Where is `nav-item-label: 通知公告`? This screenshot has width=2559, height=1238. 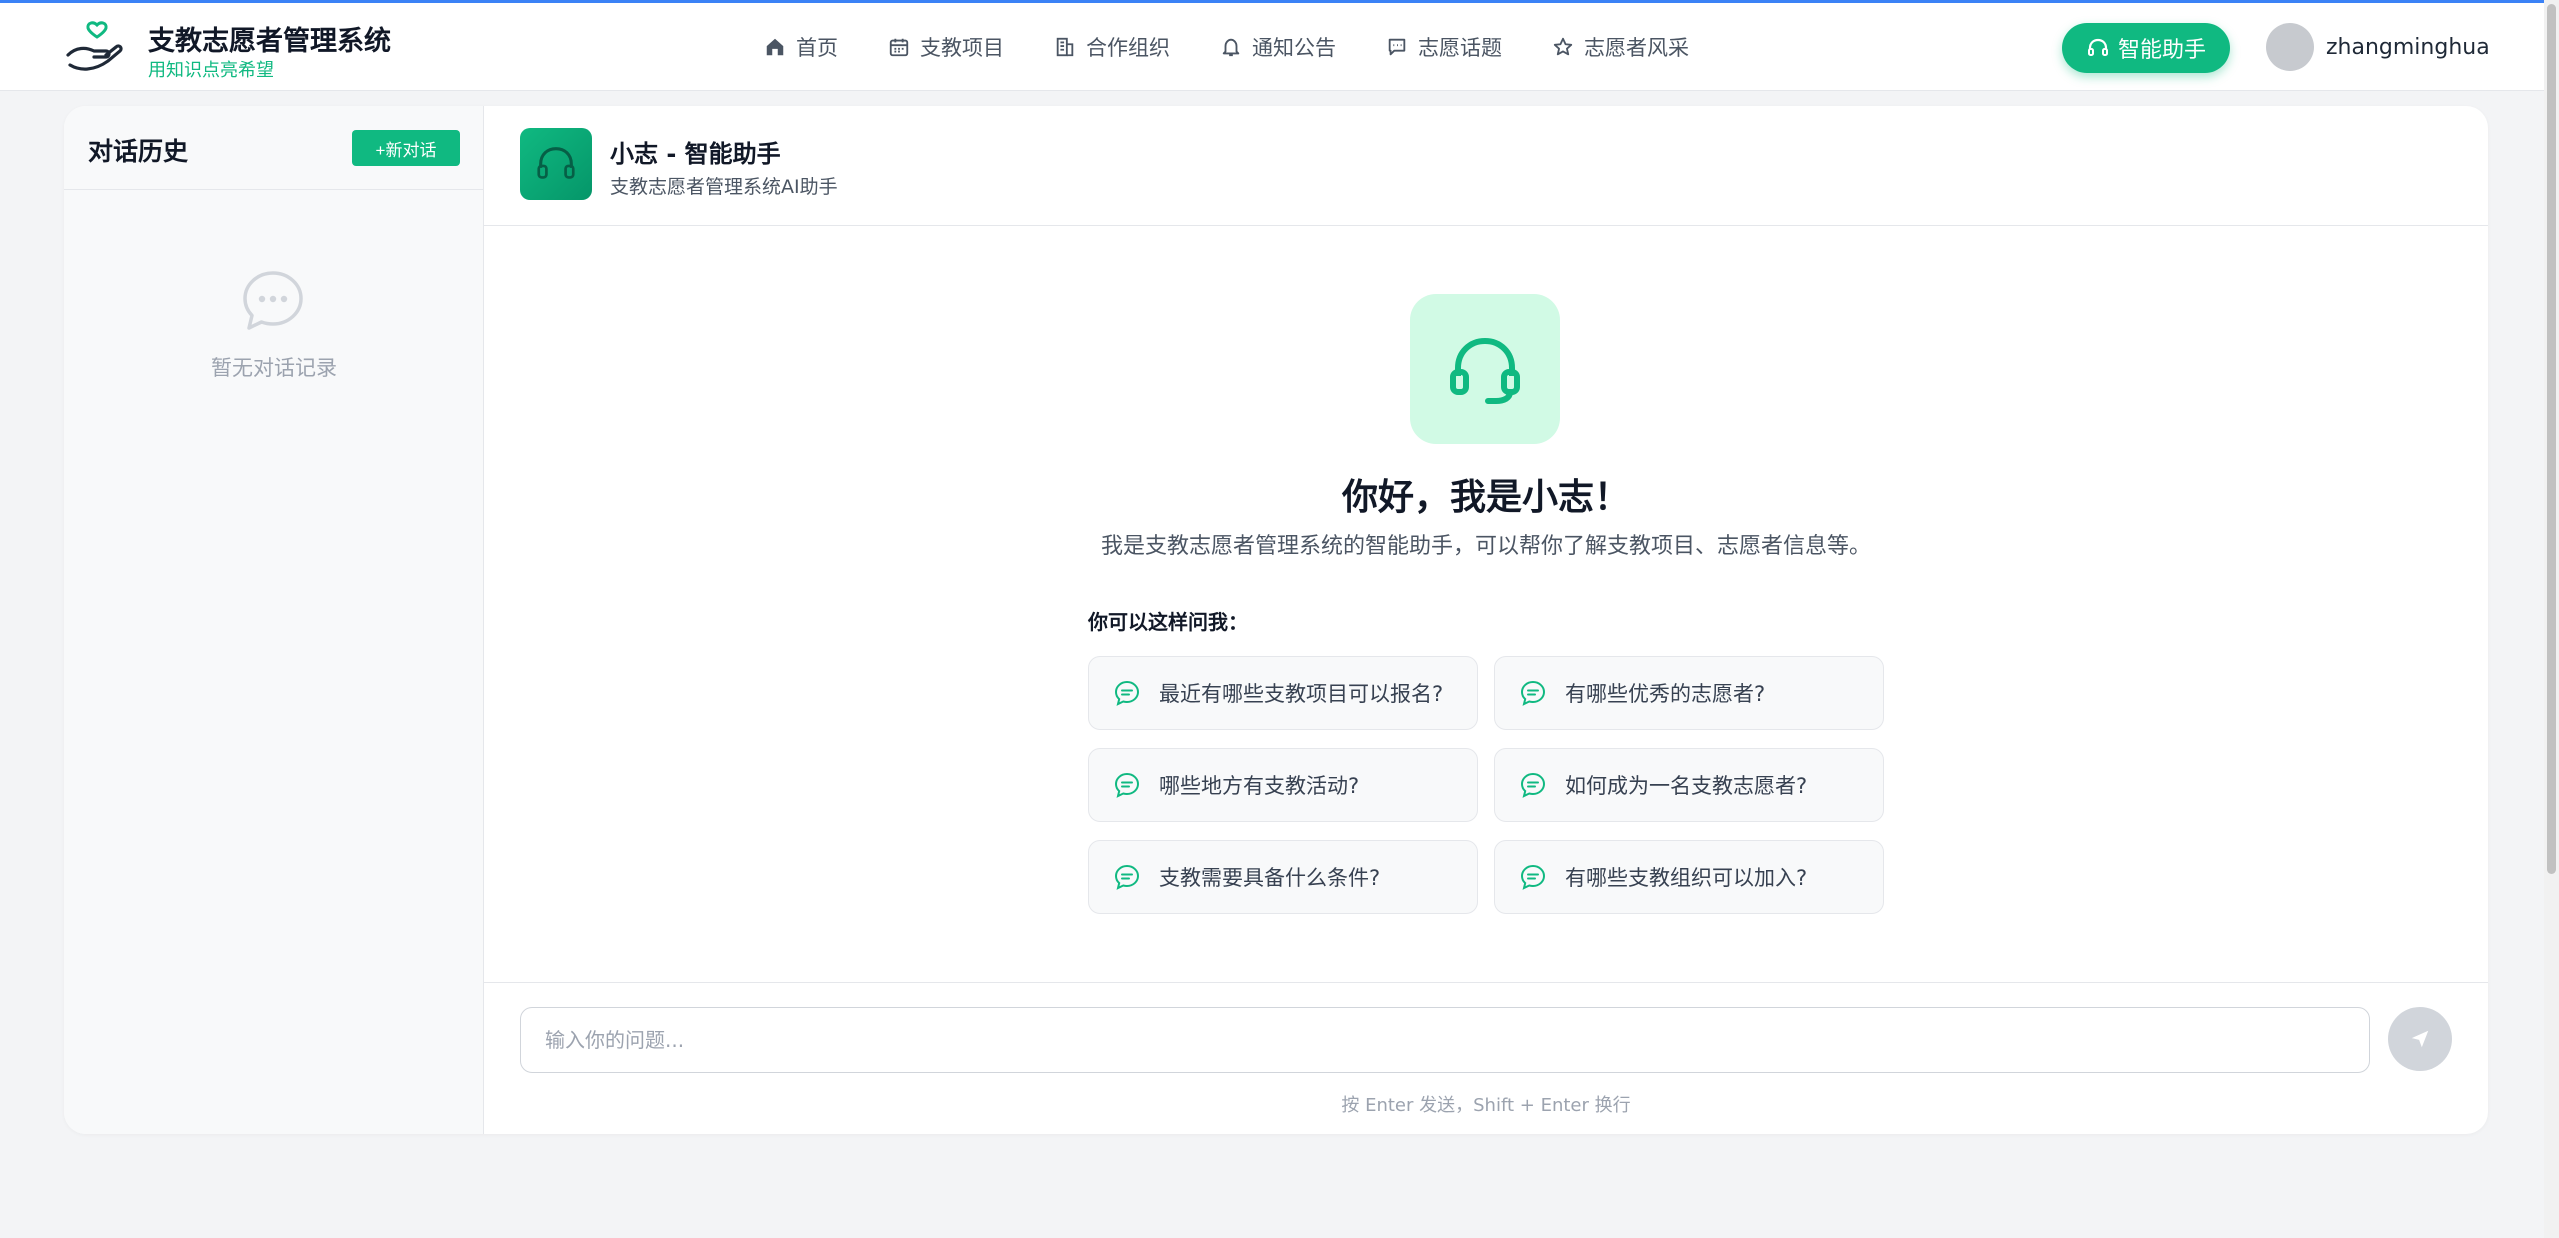 nav-item-label: 通知公告 is located at coordinates (1294, 48).